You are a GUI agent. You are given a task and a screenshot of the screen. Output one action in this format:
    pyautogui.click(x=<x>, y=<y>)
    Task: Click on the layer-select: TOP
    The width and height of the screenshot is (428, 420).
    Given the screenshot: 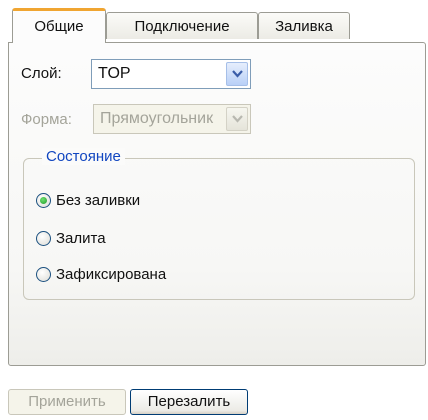 What is the action you would take?
    pyautogui.click(x=171, y=74)
    